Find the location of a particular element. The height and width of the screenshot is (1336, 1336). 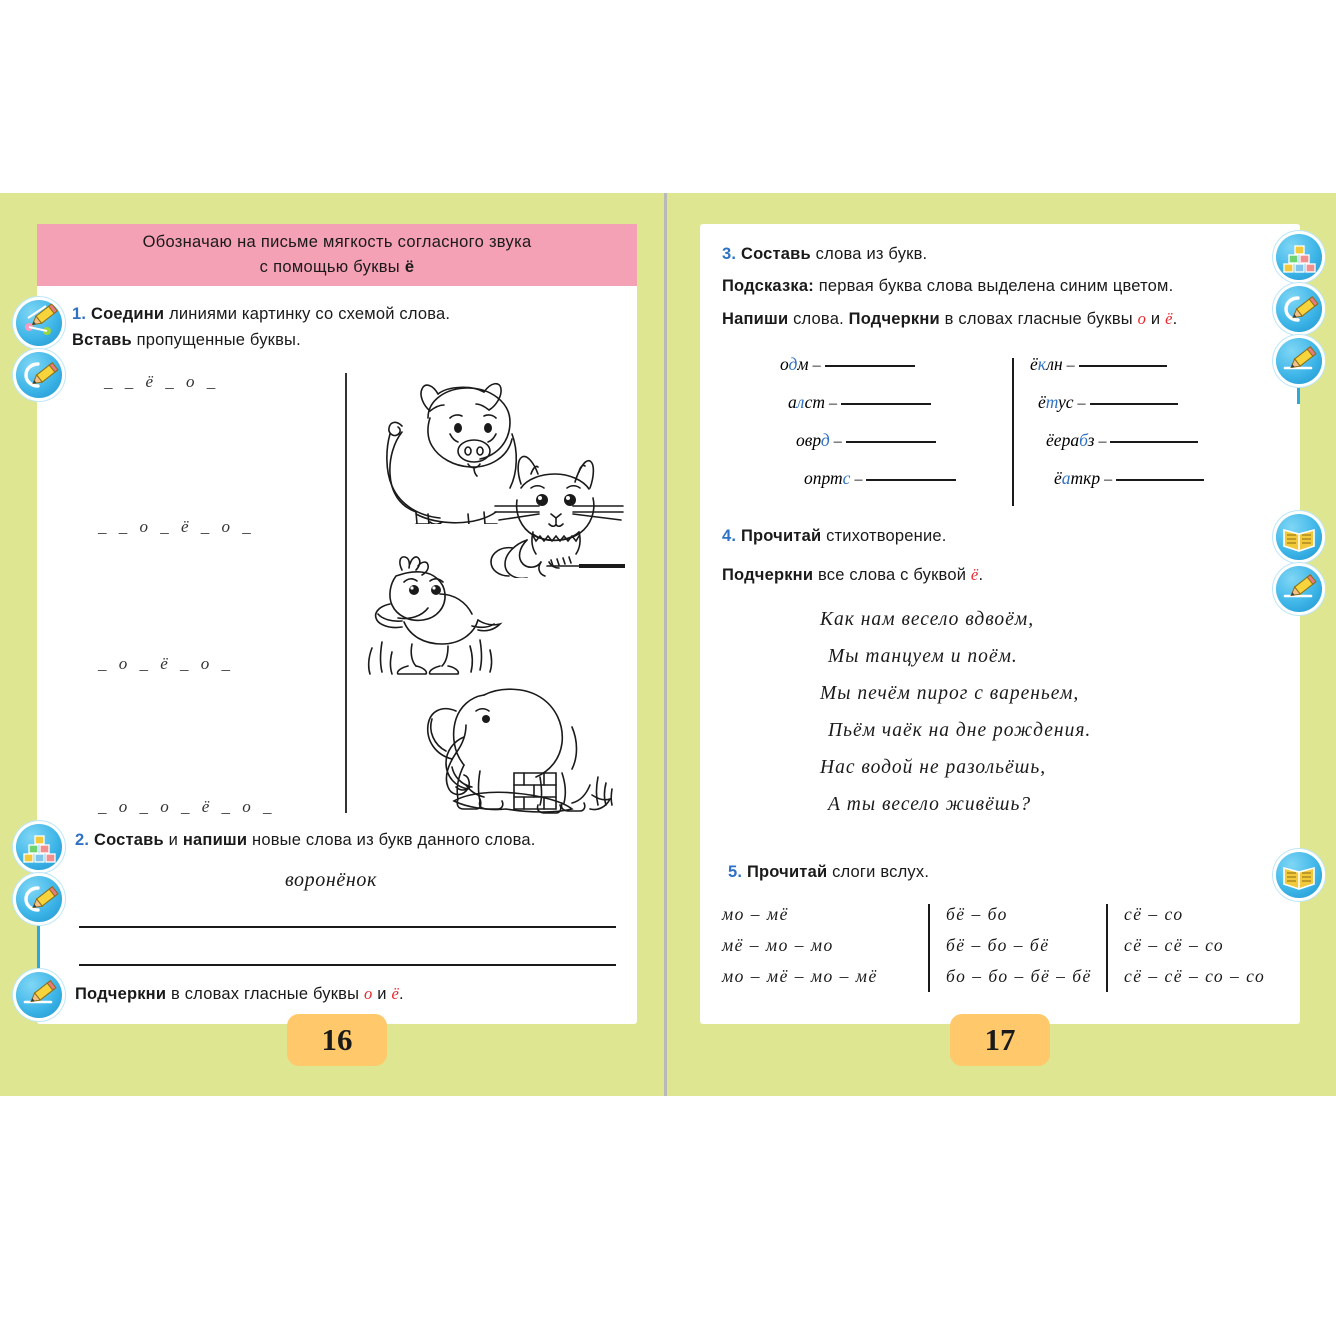

task3-word-row: ёаткр – is located at coordinates (1129, 478).